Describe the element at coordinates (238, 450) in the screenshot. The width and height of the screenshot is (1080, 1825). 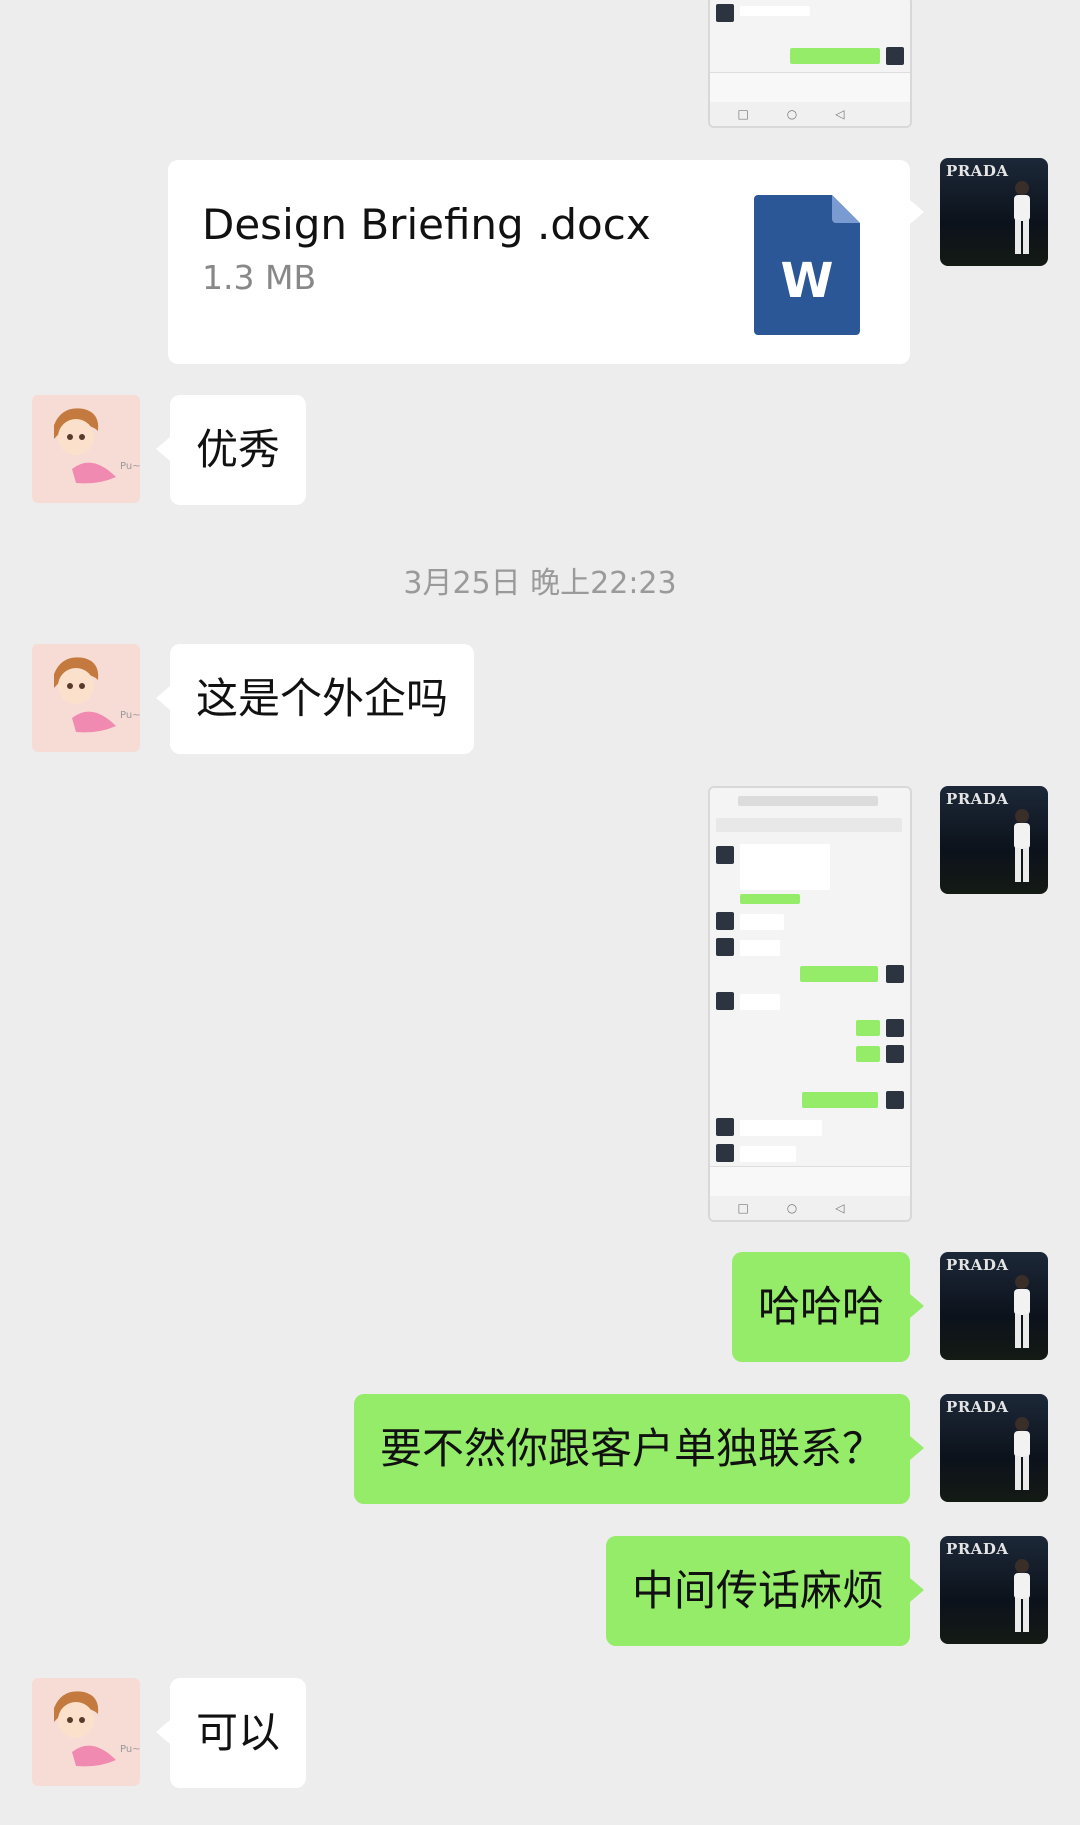
I see `message-bubble: 优秀` at that location.